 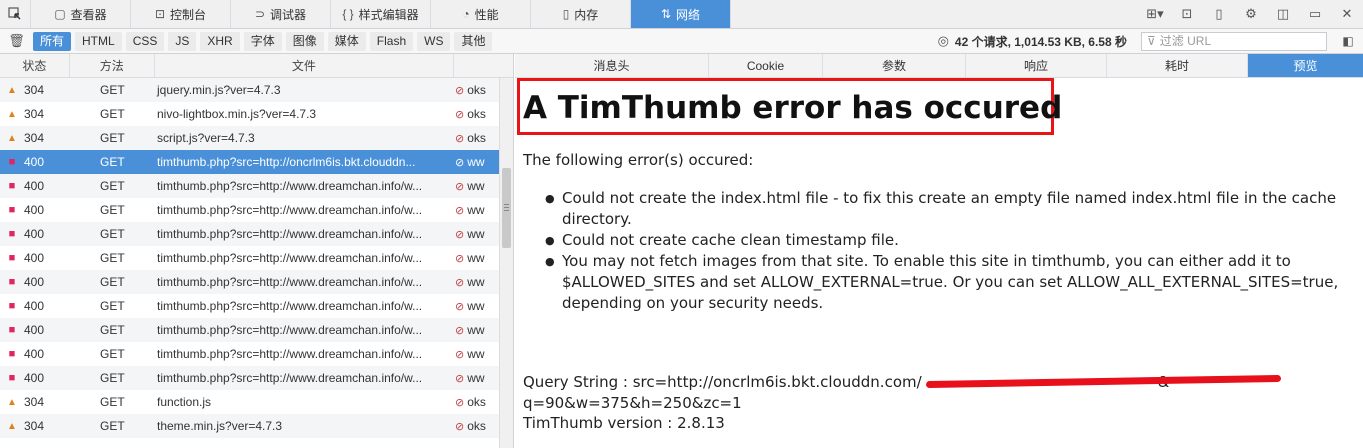 What do you see at coordinates (52, 41) in the screenshot?
I see `filter-type-button: 所有` at bounding box center [52, 41].